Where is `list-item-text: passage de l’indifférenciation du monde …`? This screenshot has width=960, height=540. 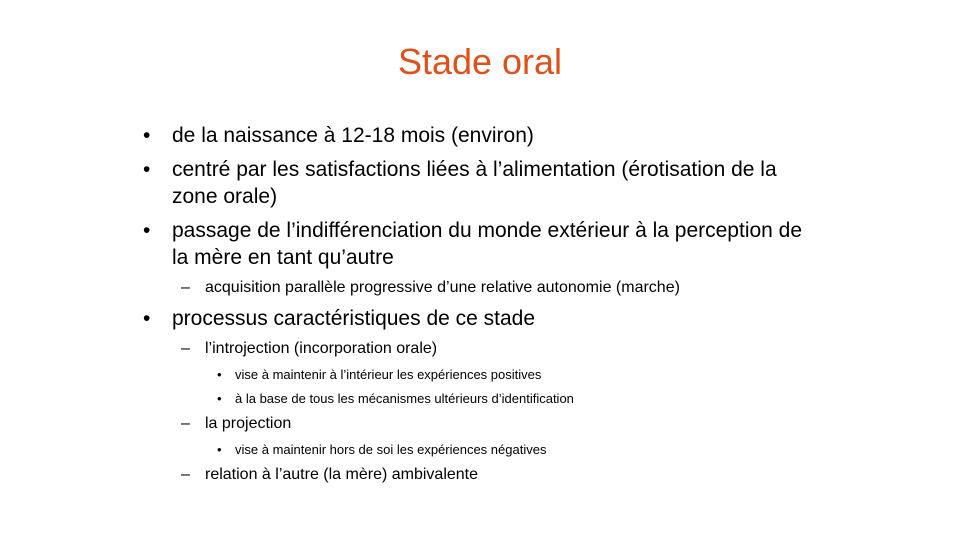 list-item-text: passage de l’indifférenciation du monde … is located at coordinates (487, 244).